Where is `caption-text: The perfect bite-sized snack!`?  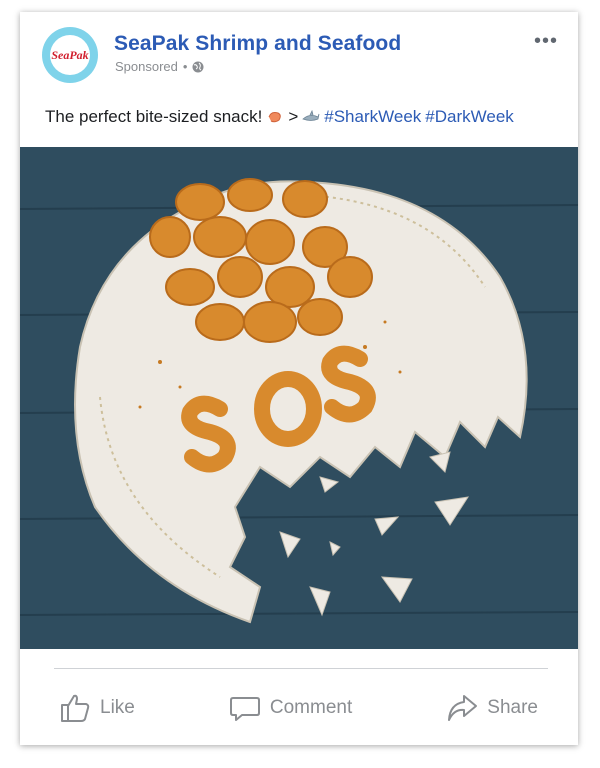 caption-text: The perfect bite-sized snack! is located at coordinates (154, 116).